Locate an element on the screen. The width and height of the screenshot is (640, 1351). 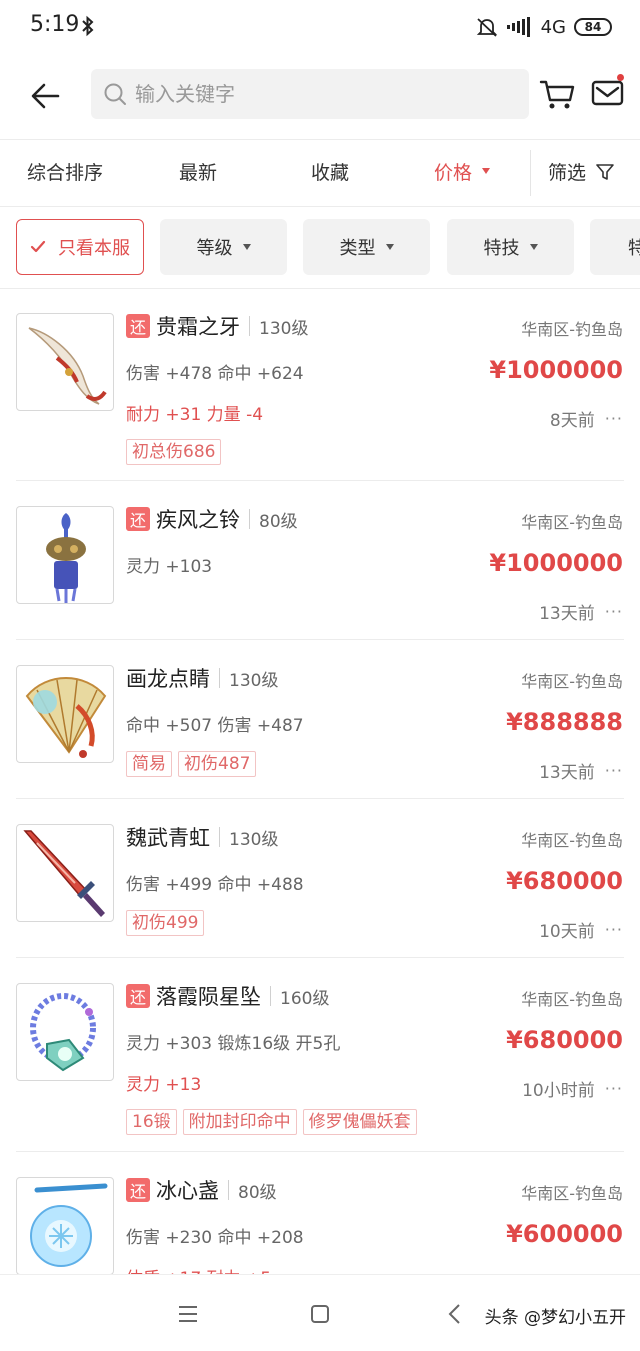
system-nav-bar: 头条 @梦幻小五开 is located at coordinates (320, 1312).